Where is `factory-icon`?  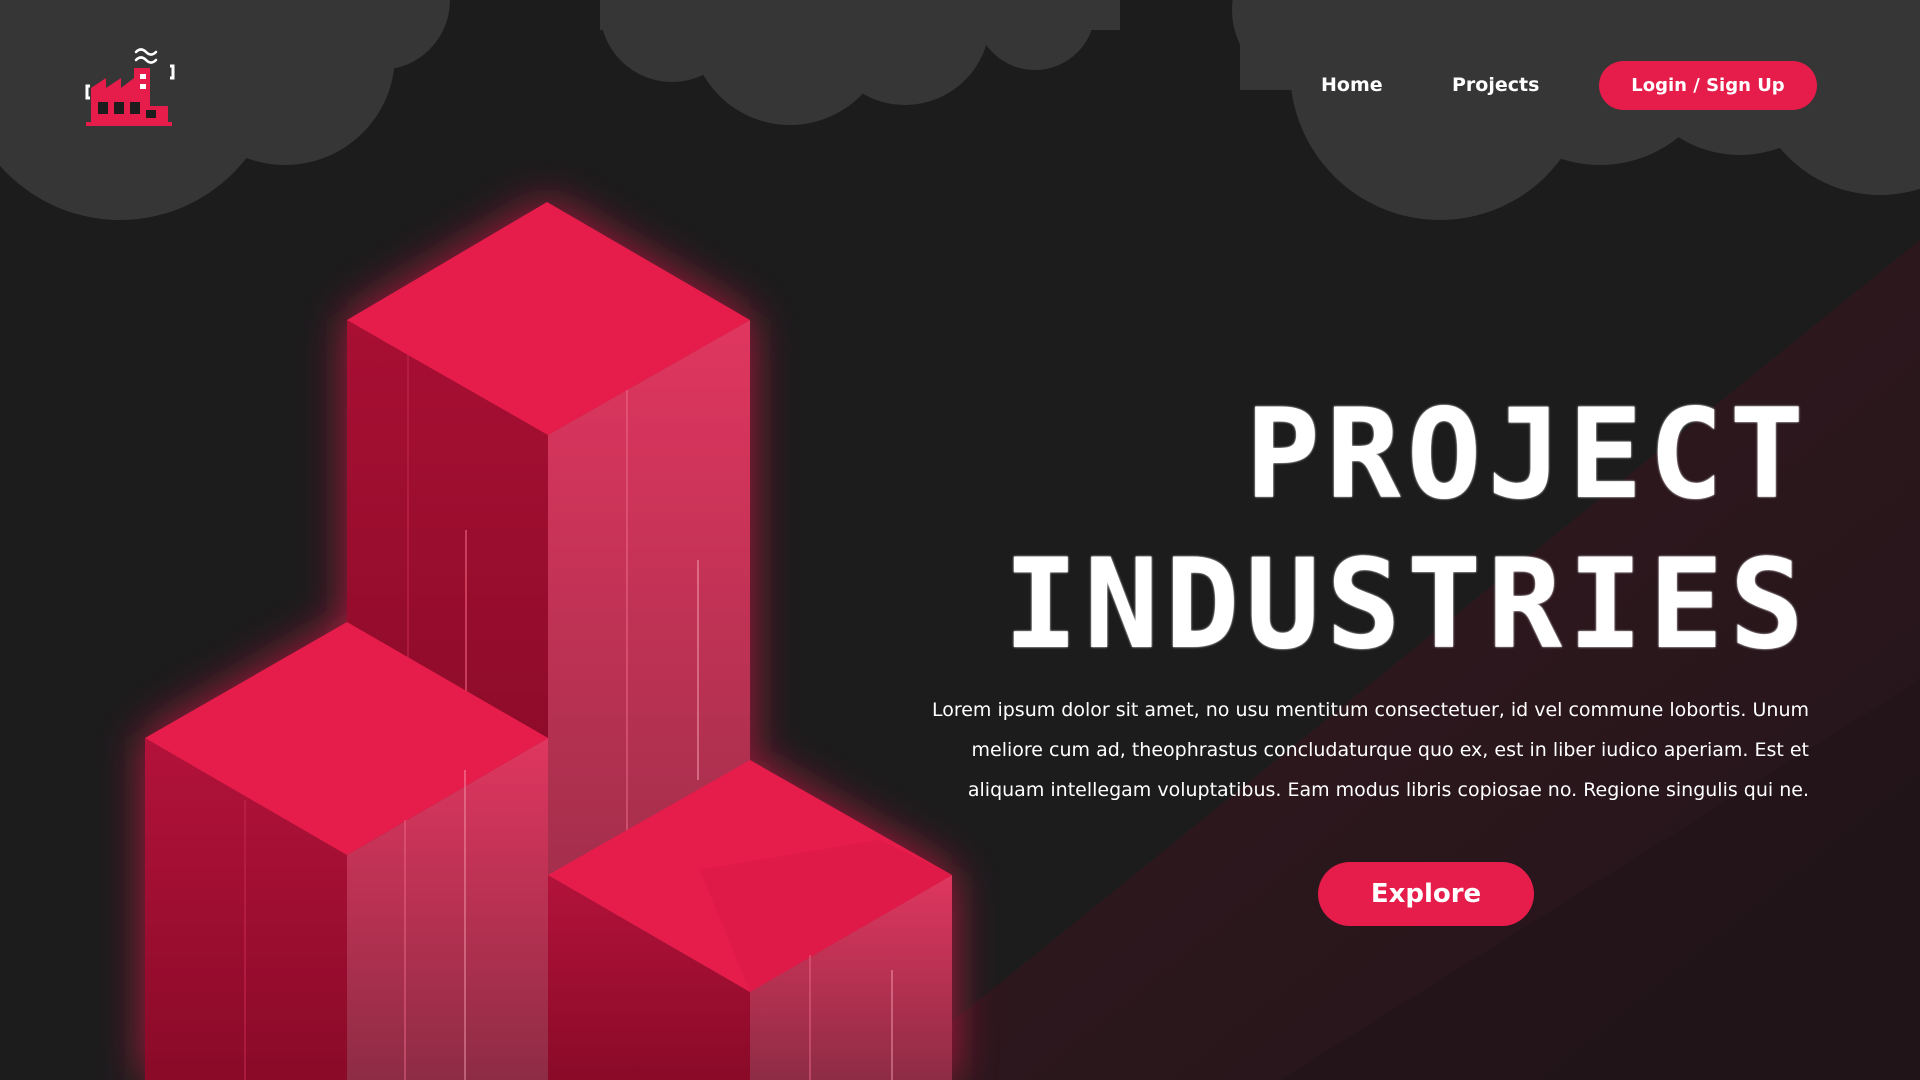 factory-icon is located at coordinates (130, 86).